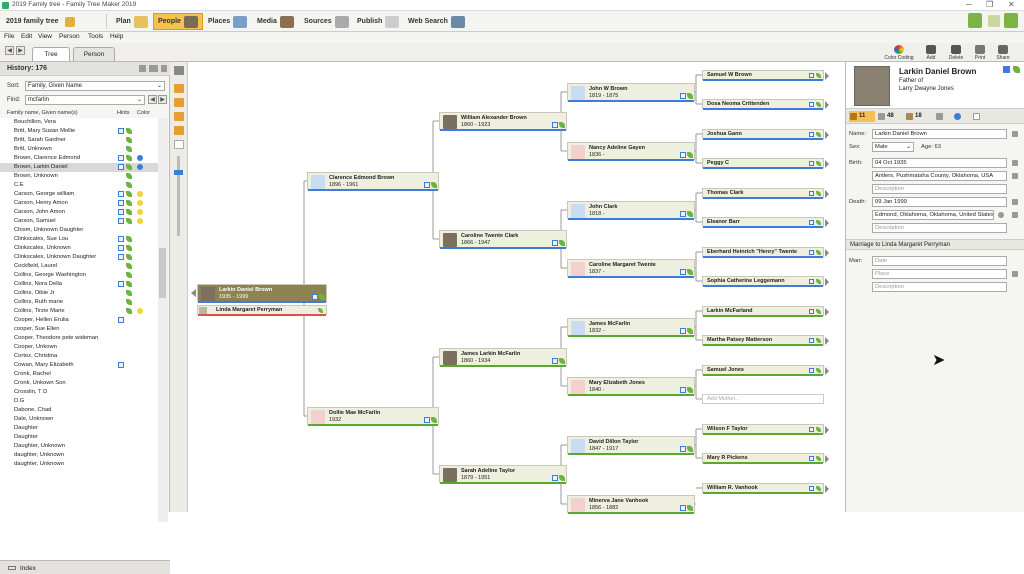 The height and width of the screenshot is (574, 1024). I want to click on edit-name-icon, so click(1015, 134).